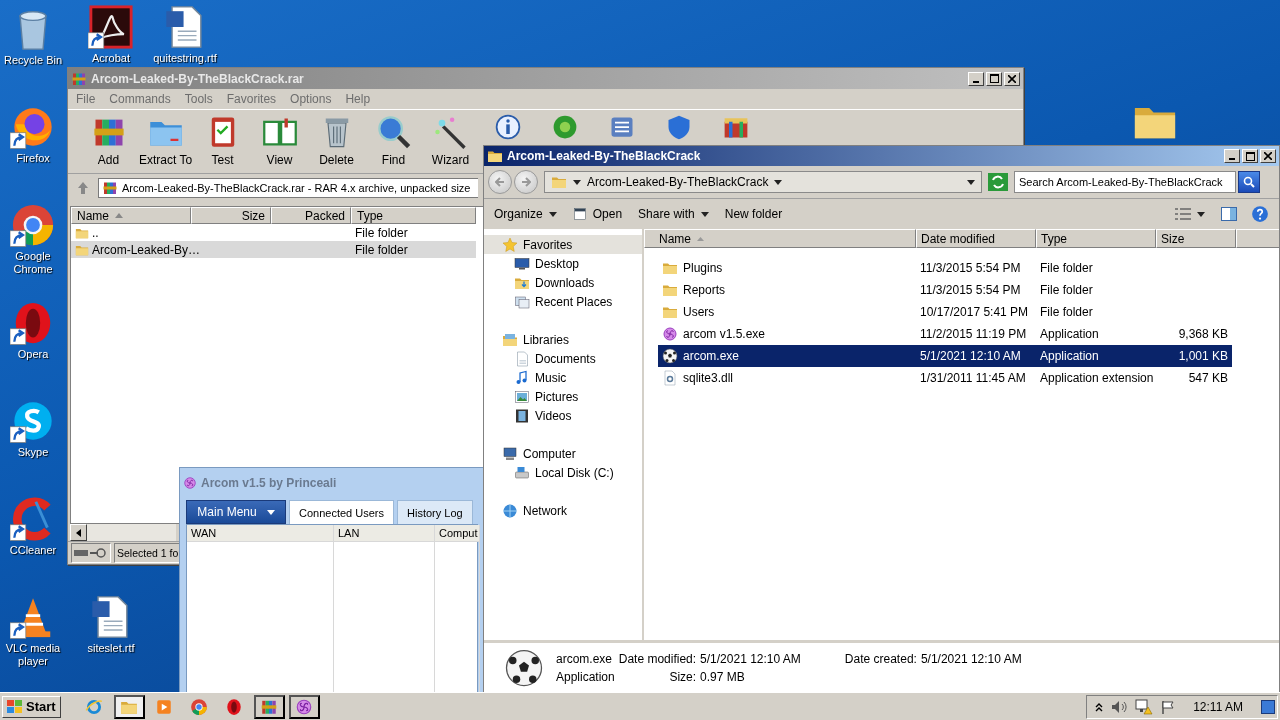 The image size is (1280, 720). What do you see at coordinates (1268, 706) in the screenshot?
I see `show-desktop-icon` at bounding box center [1268, 706].